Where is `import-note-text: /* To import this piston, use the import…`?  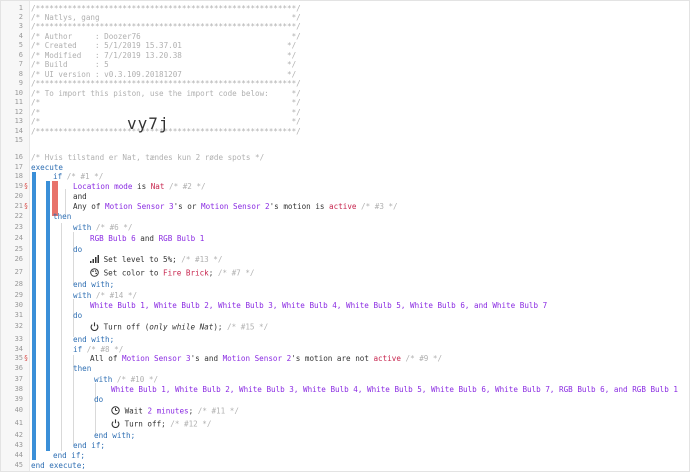 import-note-text: /* To import this piston, use the import… is located at coordinates (166, 93).